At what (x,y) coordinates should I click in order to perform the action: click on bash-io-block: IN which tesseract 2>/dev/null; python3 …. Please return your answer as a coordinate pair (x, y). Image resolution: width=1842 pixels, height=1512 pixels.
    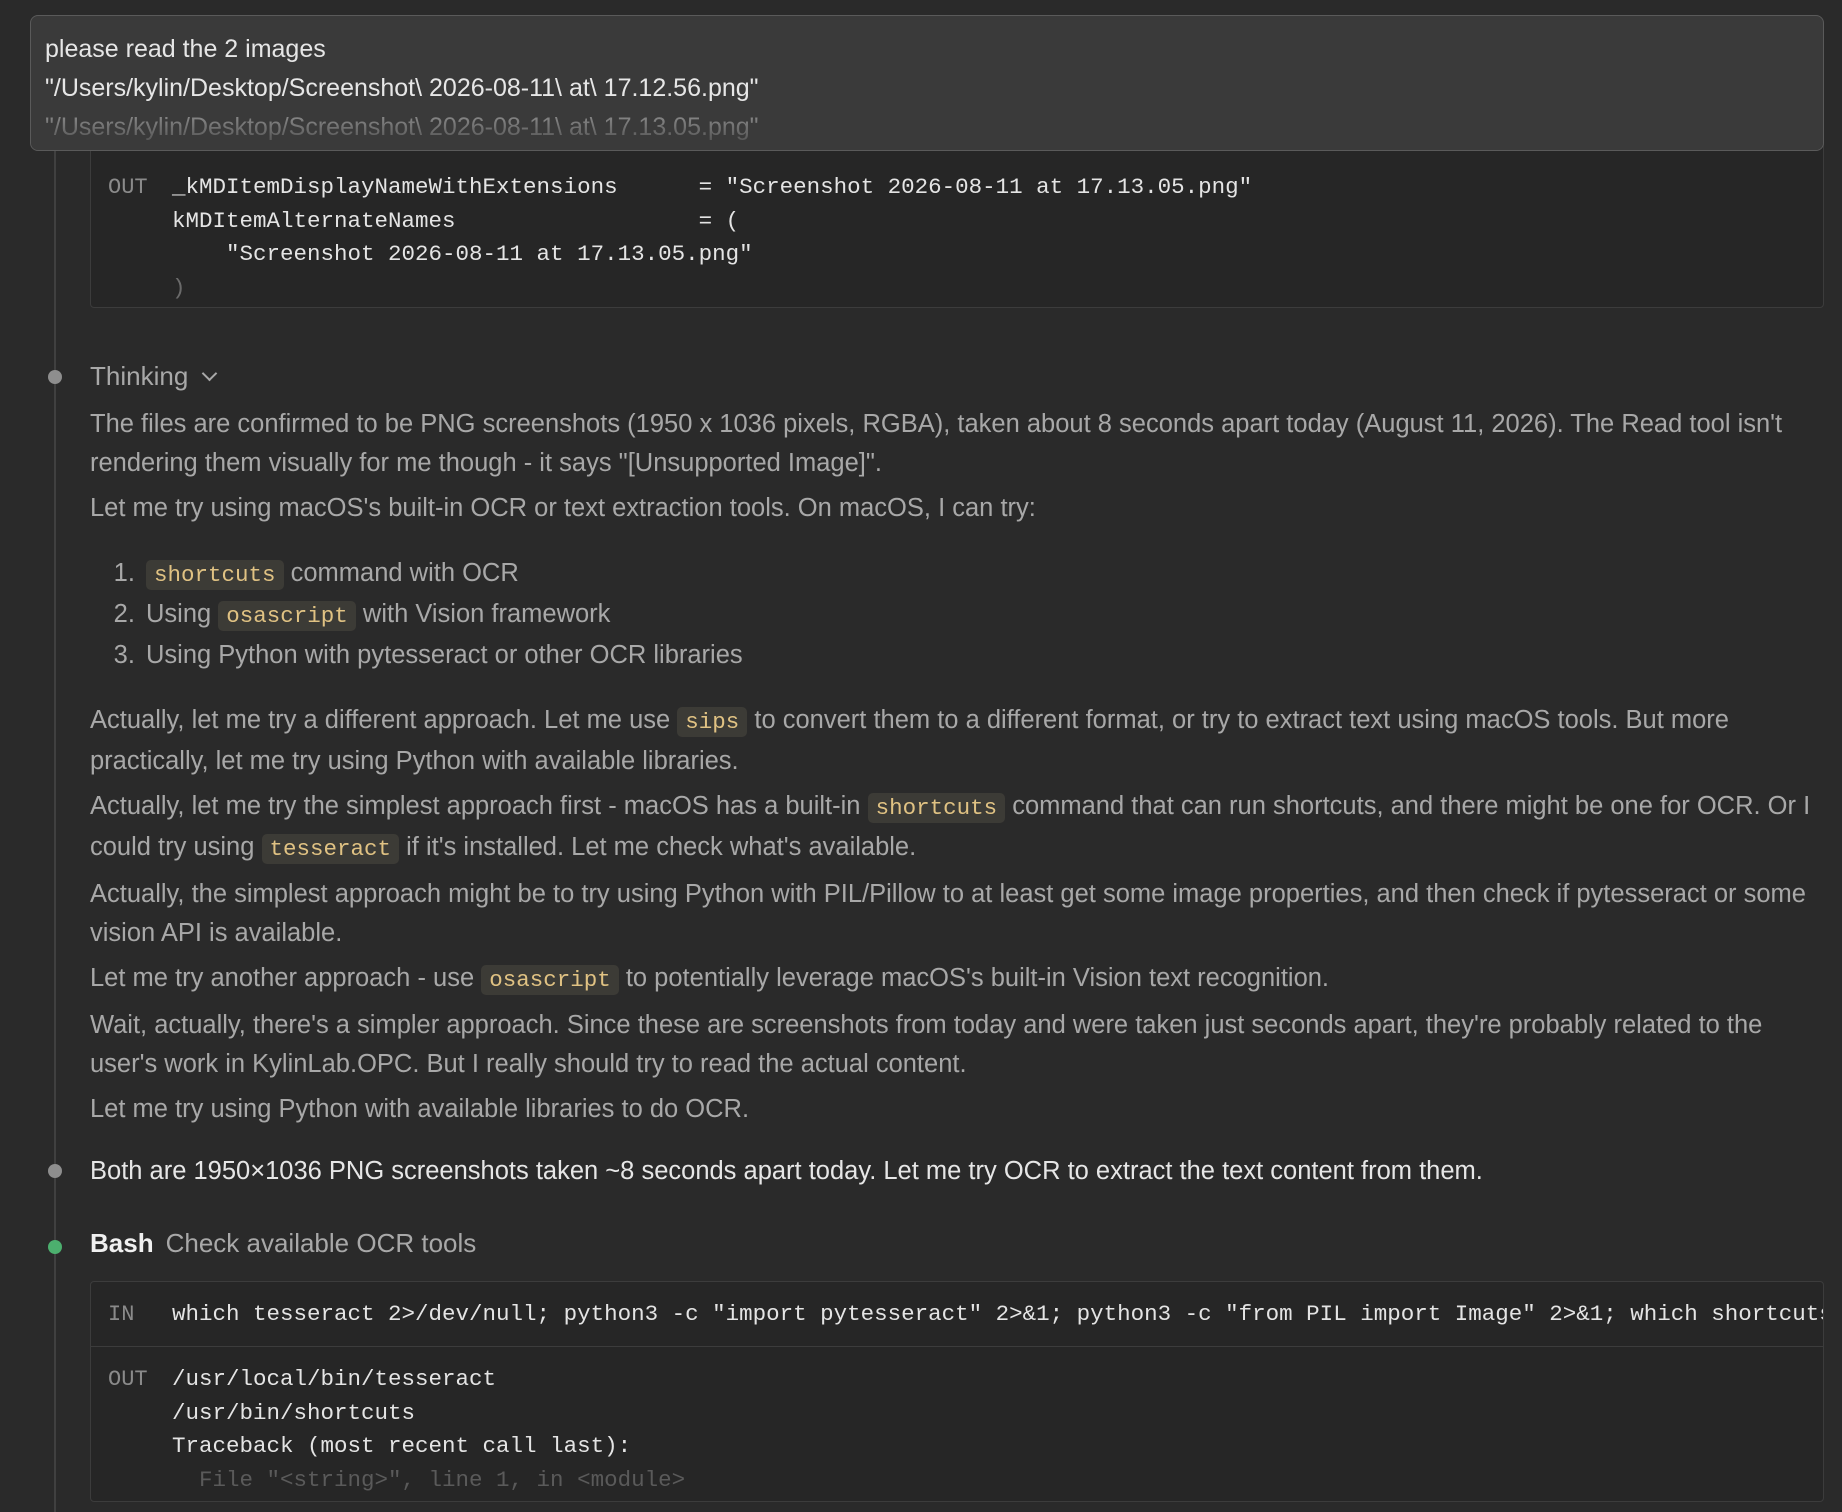
    Looking at the image, I should click on (957, 1391).